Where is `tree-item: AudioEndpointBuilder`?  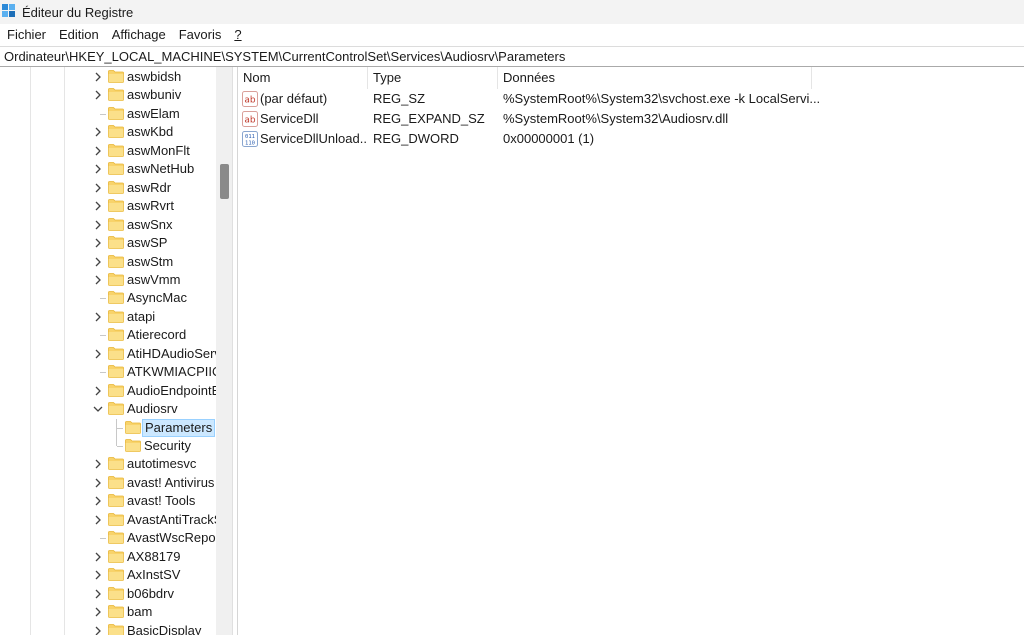 tree-item: AudioEndpointBuilder is located at coordinates (108, 391).